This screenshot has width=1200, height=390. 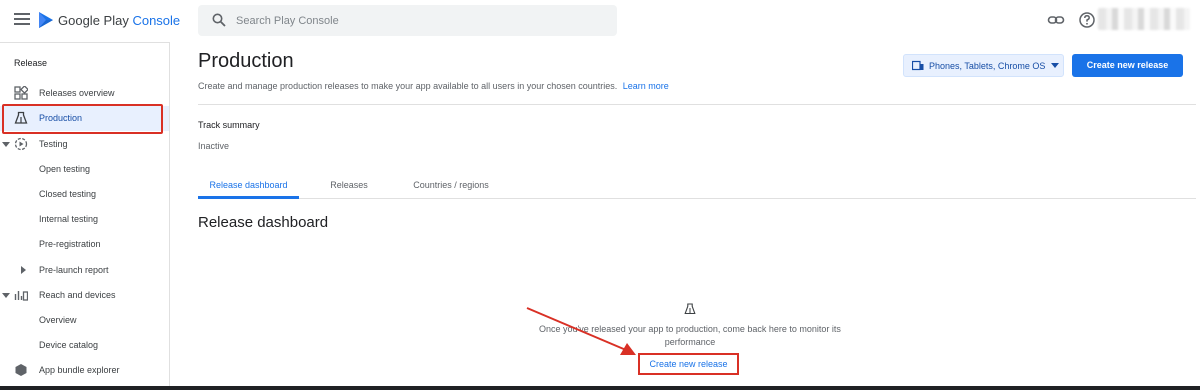 What do you see at coordinates (69, 219) in the screenshot?
I see `sidebar-item-label: Internal testing` at bounding box center [69, 219].